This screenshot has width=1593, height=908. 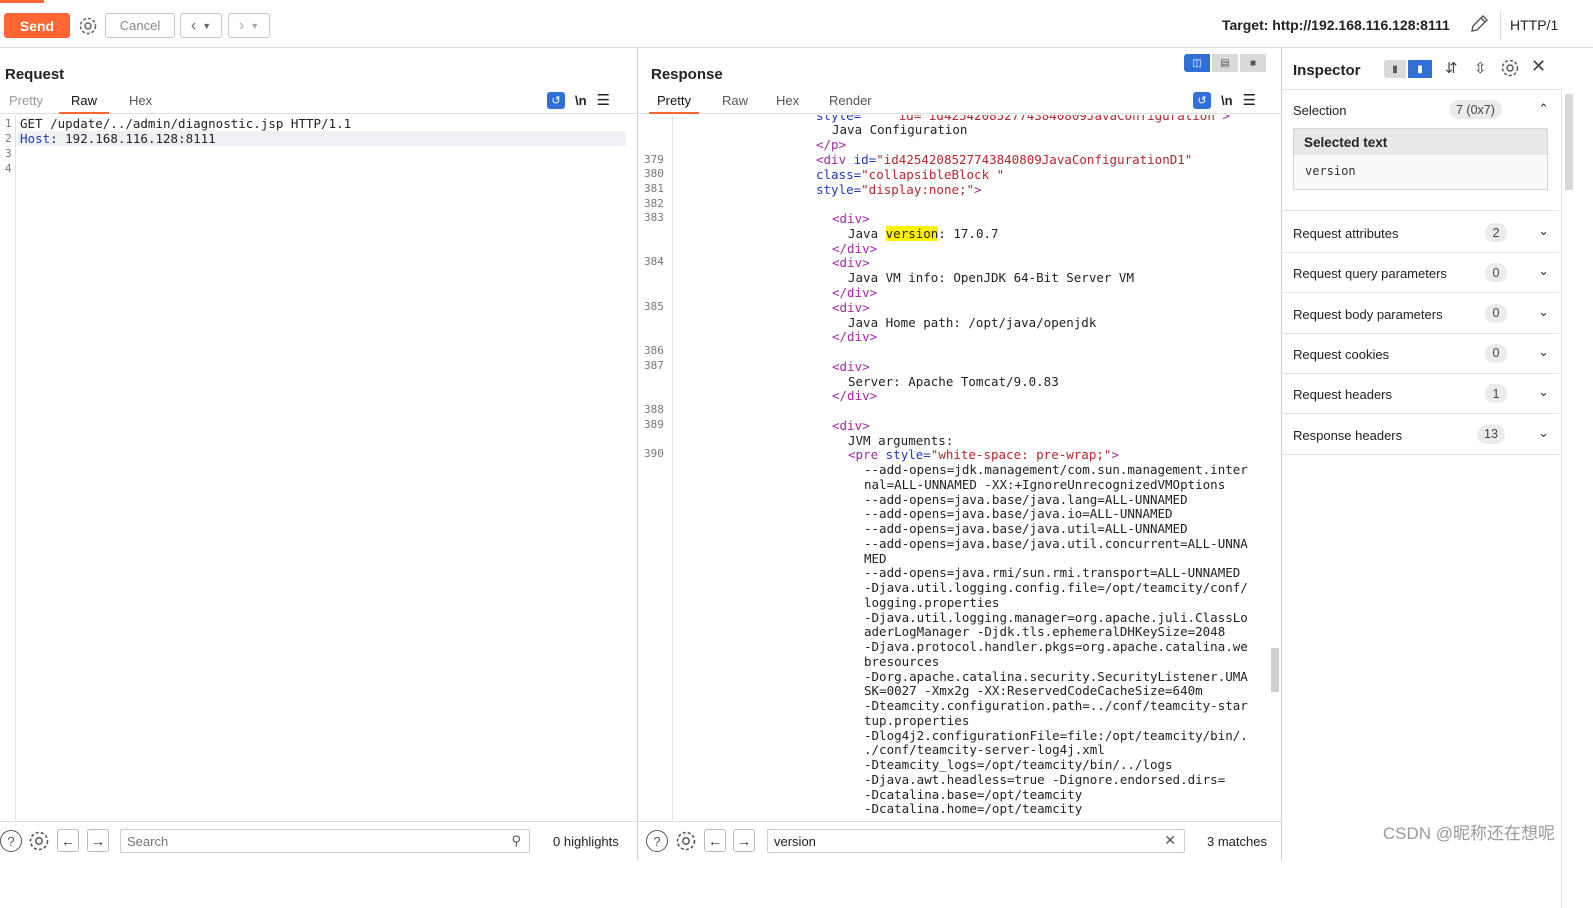 I want to click on split-horizontal-icon: ◫, so click(x=1197, y=63).